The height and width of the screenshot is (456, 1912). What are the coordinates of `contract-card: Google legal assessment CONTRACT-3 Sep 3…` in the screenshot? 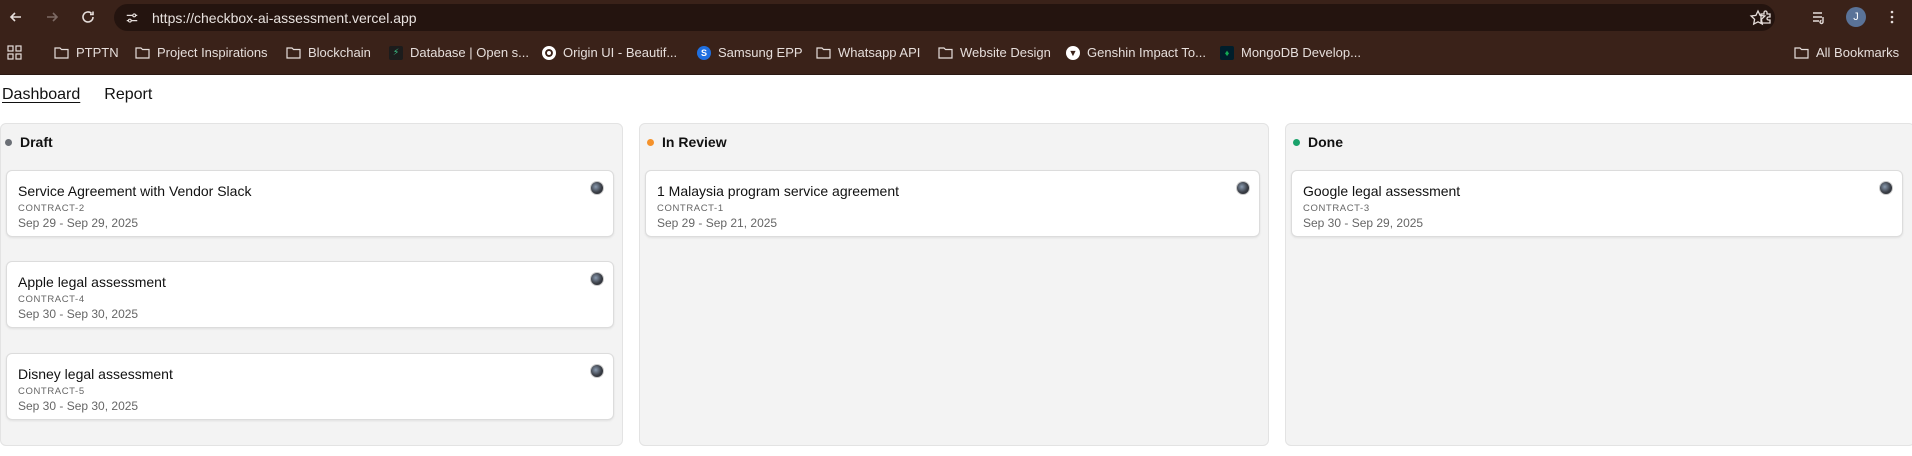 It's located at (1597, 203).